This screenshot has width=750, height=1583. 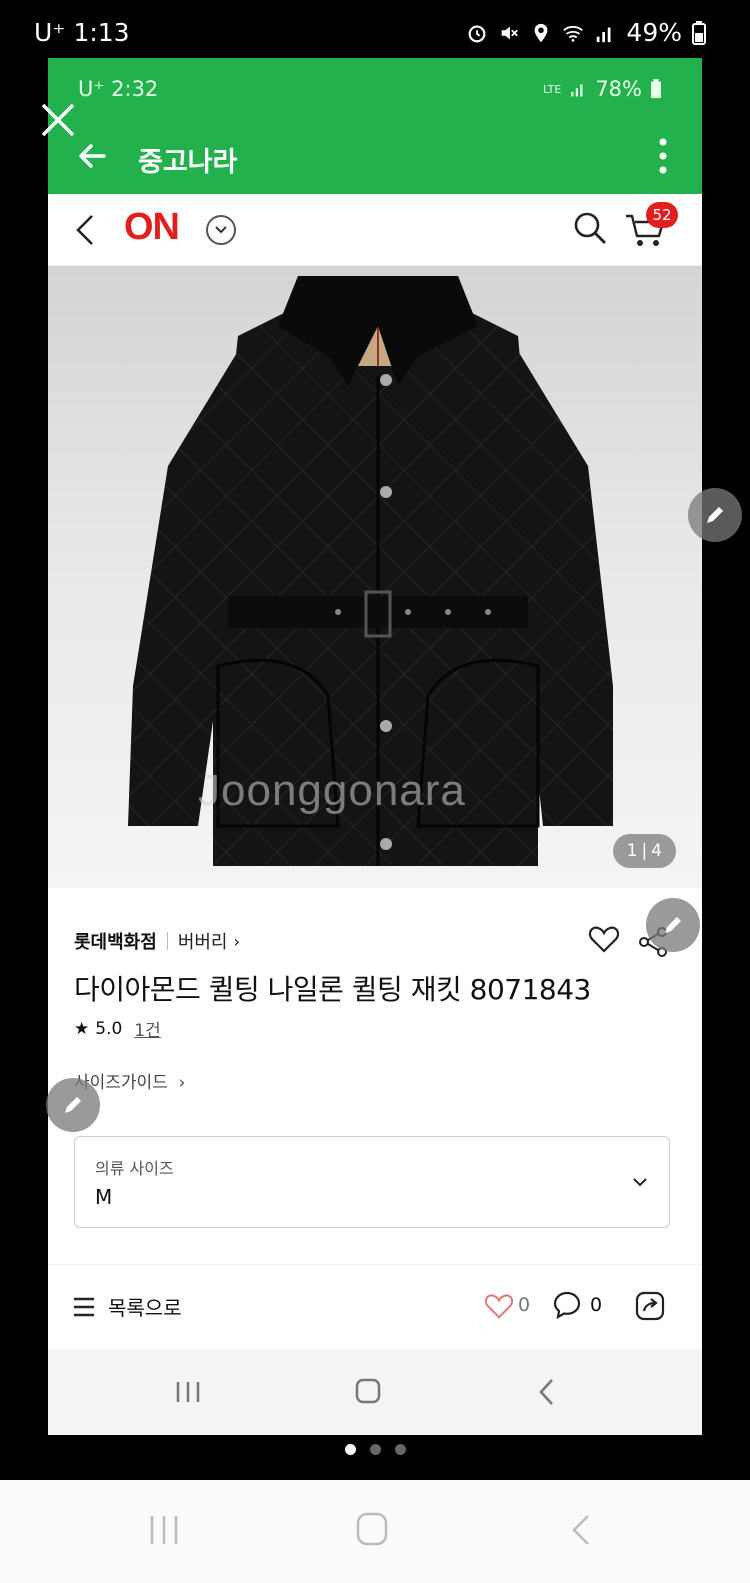 What do you see at coordinates (104, 1197) in the screenshot?
I see `size-select-value: M` at bounding box center [104, 1197].